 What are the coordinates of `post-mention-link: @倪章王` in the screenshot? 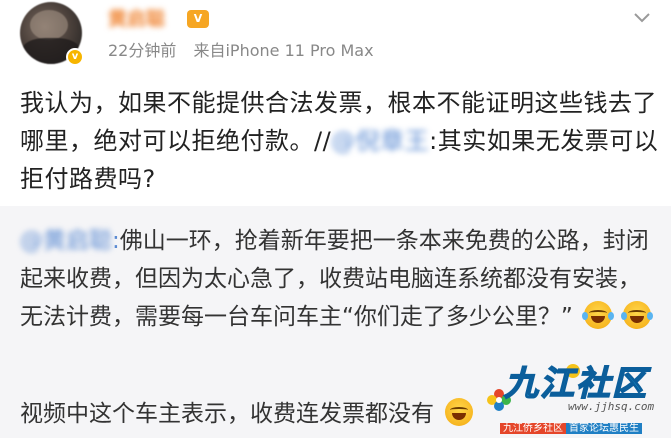 It's located at (380, 141).